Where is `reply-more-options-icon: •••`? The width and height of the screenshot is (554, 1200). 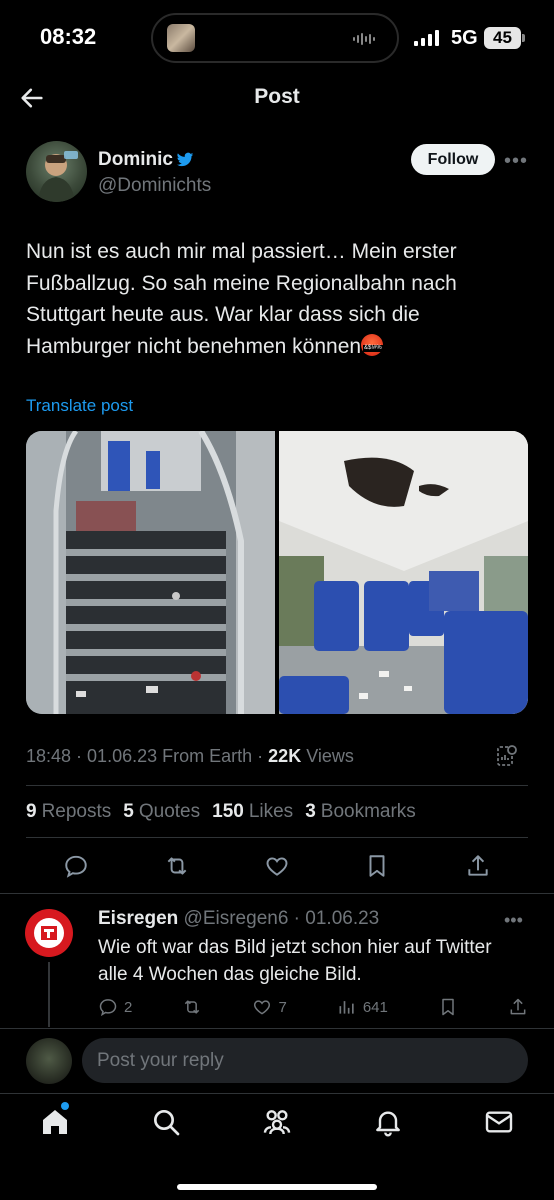
reply-more-options-icon: ••• is located at coordinates (513, 920).